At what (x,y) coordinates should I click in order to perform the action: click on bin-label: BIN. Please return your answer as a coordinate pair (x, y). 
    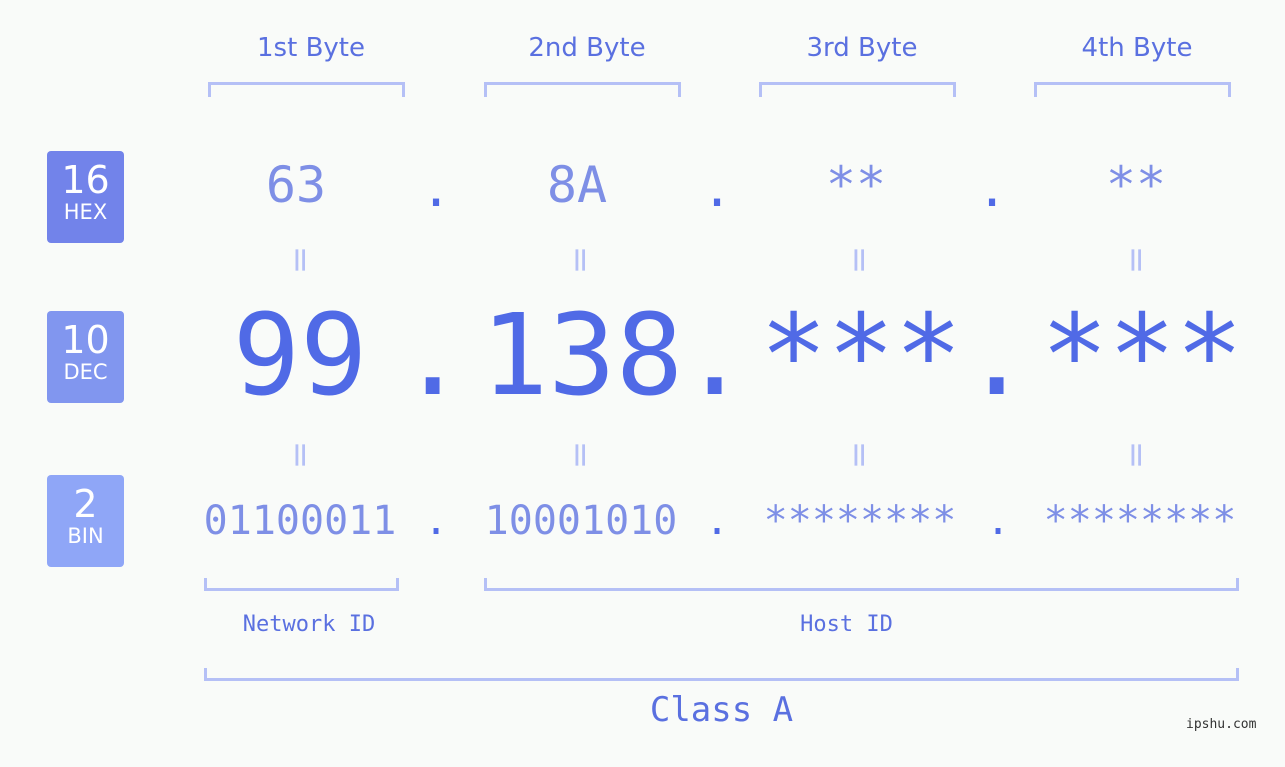
    Looking at the image, I should click on (85, 536).